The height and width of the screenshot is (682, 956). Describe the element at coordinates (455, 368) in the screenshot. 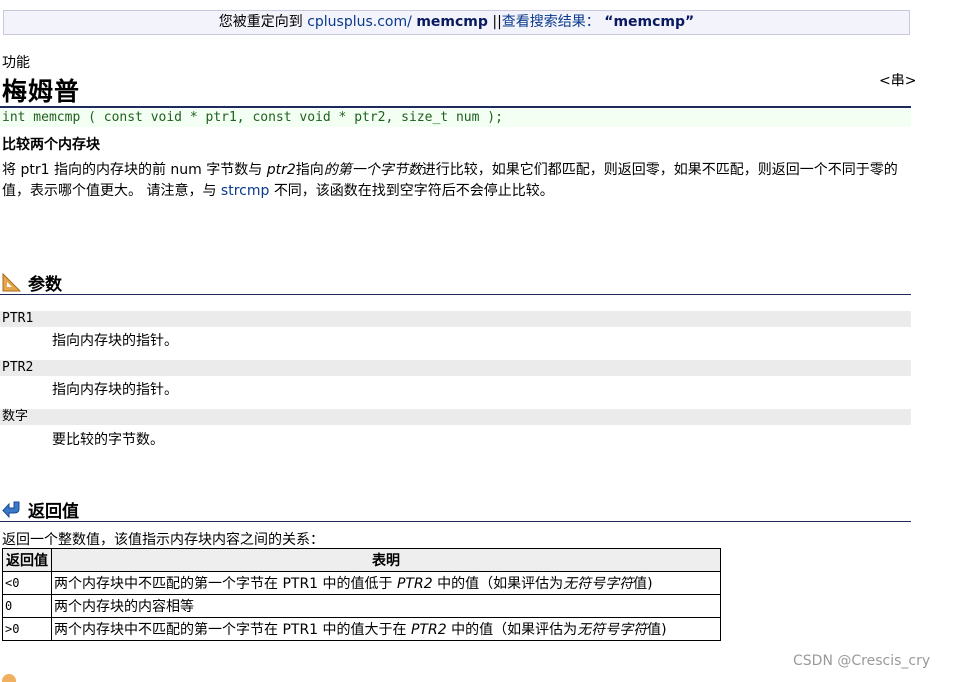

I see `param-name: PTR2` at that location.